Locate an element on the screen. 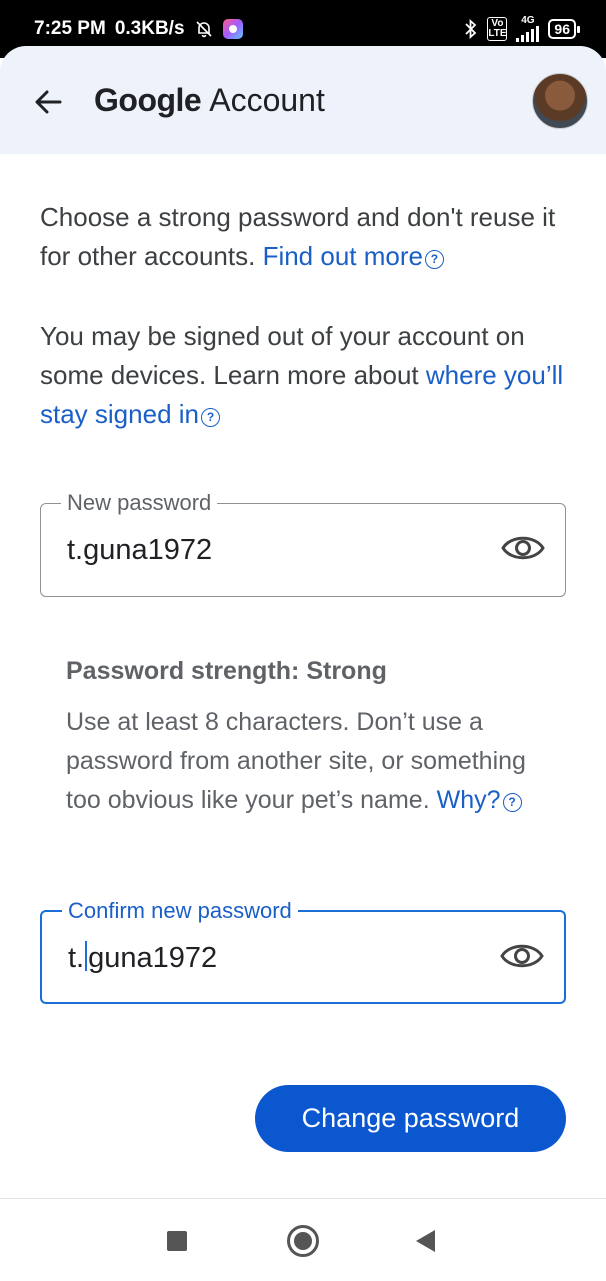  page-title: Google Account is located at coordinates (209, 100).